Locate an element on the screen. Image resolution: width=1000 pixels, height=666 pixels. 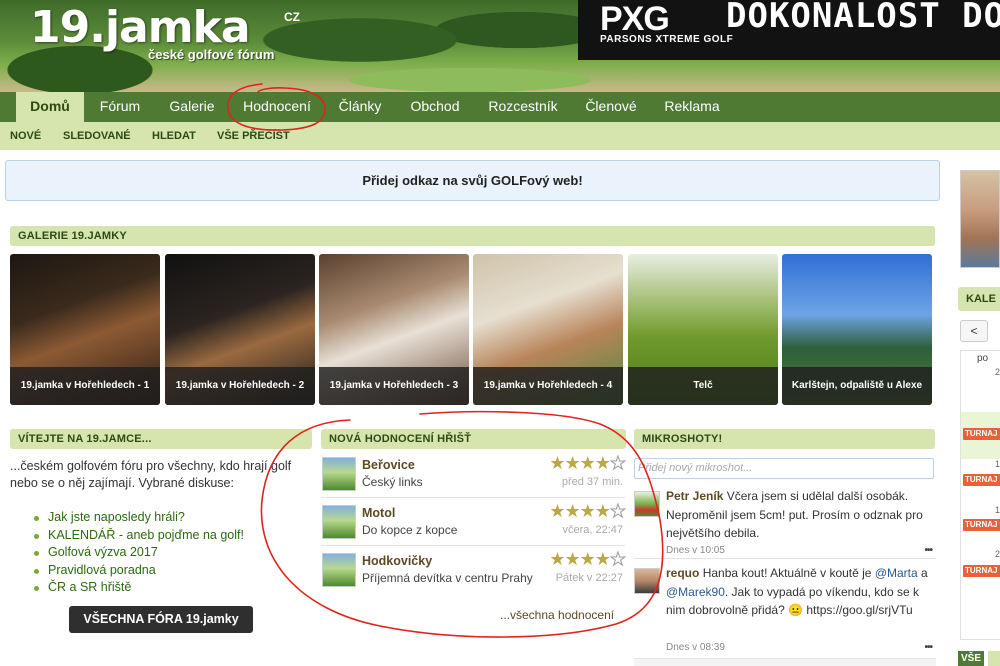
gallery-caption: Karlštejn, odpaliště u Alexe is located at coordinates (857, 386).